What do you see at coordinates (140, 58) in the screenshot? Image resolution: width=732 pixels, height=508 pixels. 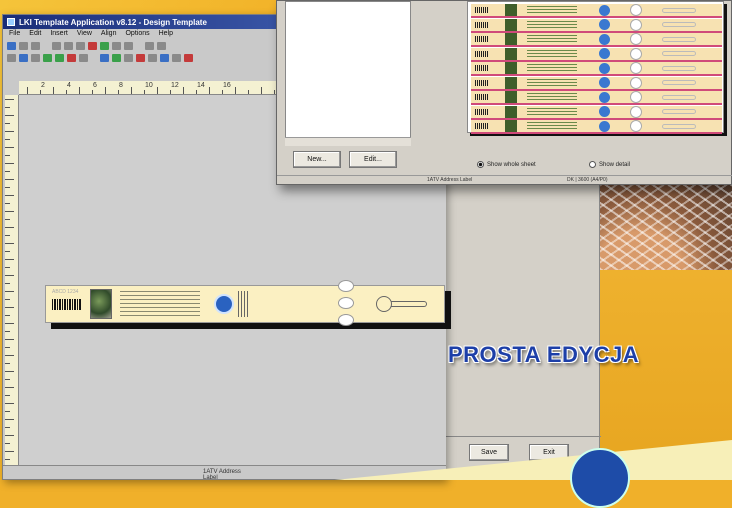 I see `color-icon` at bounding box center [140, 58].